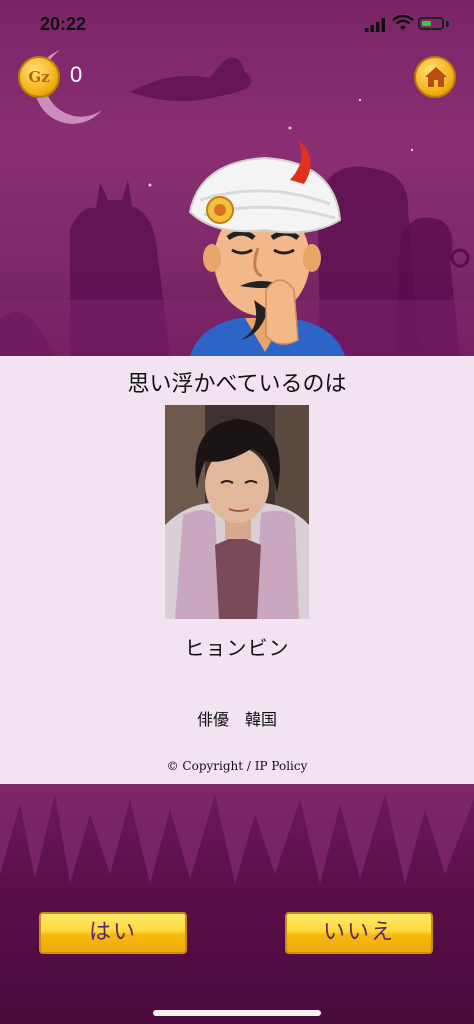 This screenshot has width=474, height=1024. I want to click on wifi-icon, so click(403, 22).